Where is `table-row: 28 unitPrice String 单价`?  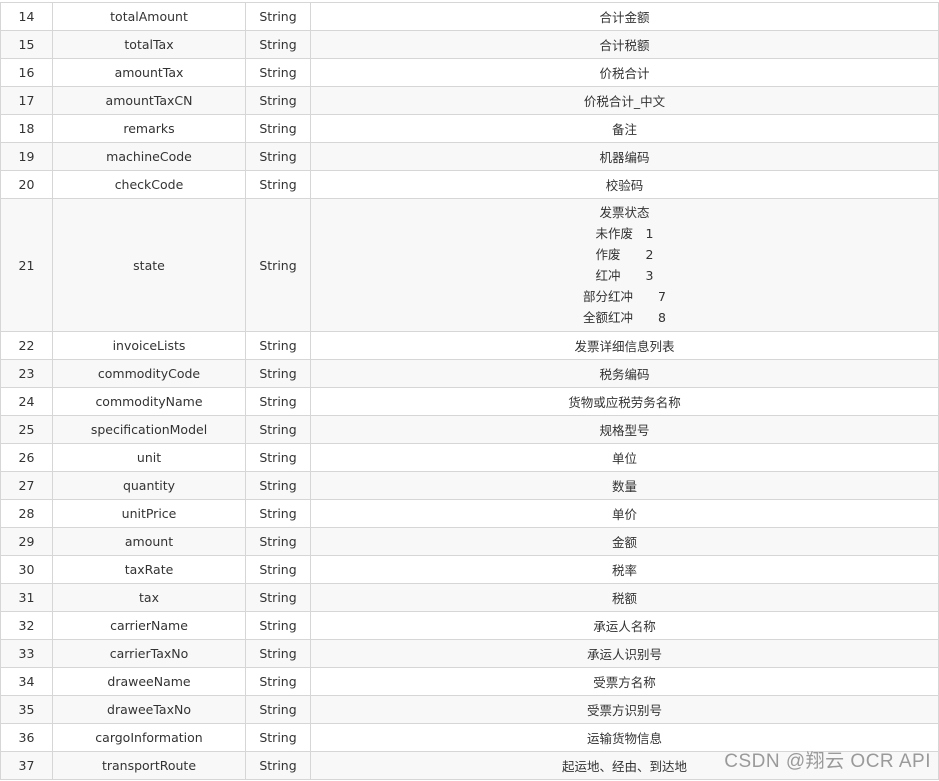 table-row: 28 unitPrice String 单价 is located at coordinates (469, 513).